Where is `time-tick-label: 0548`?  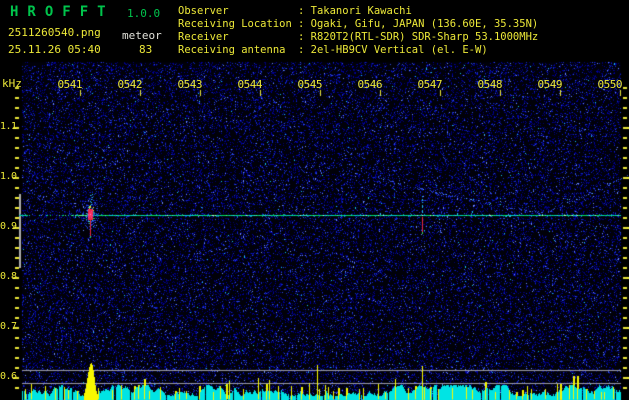 time-tick-label: 0548 is located at coordinates (490, 84).